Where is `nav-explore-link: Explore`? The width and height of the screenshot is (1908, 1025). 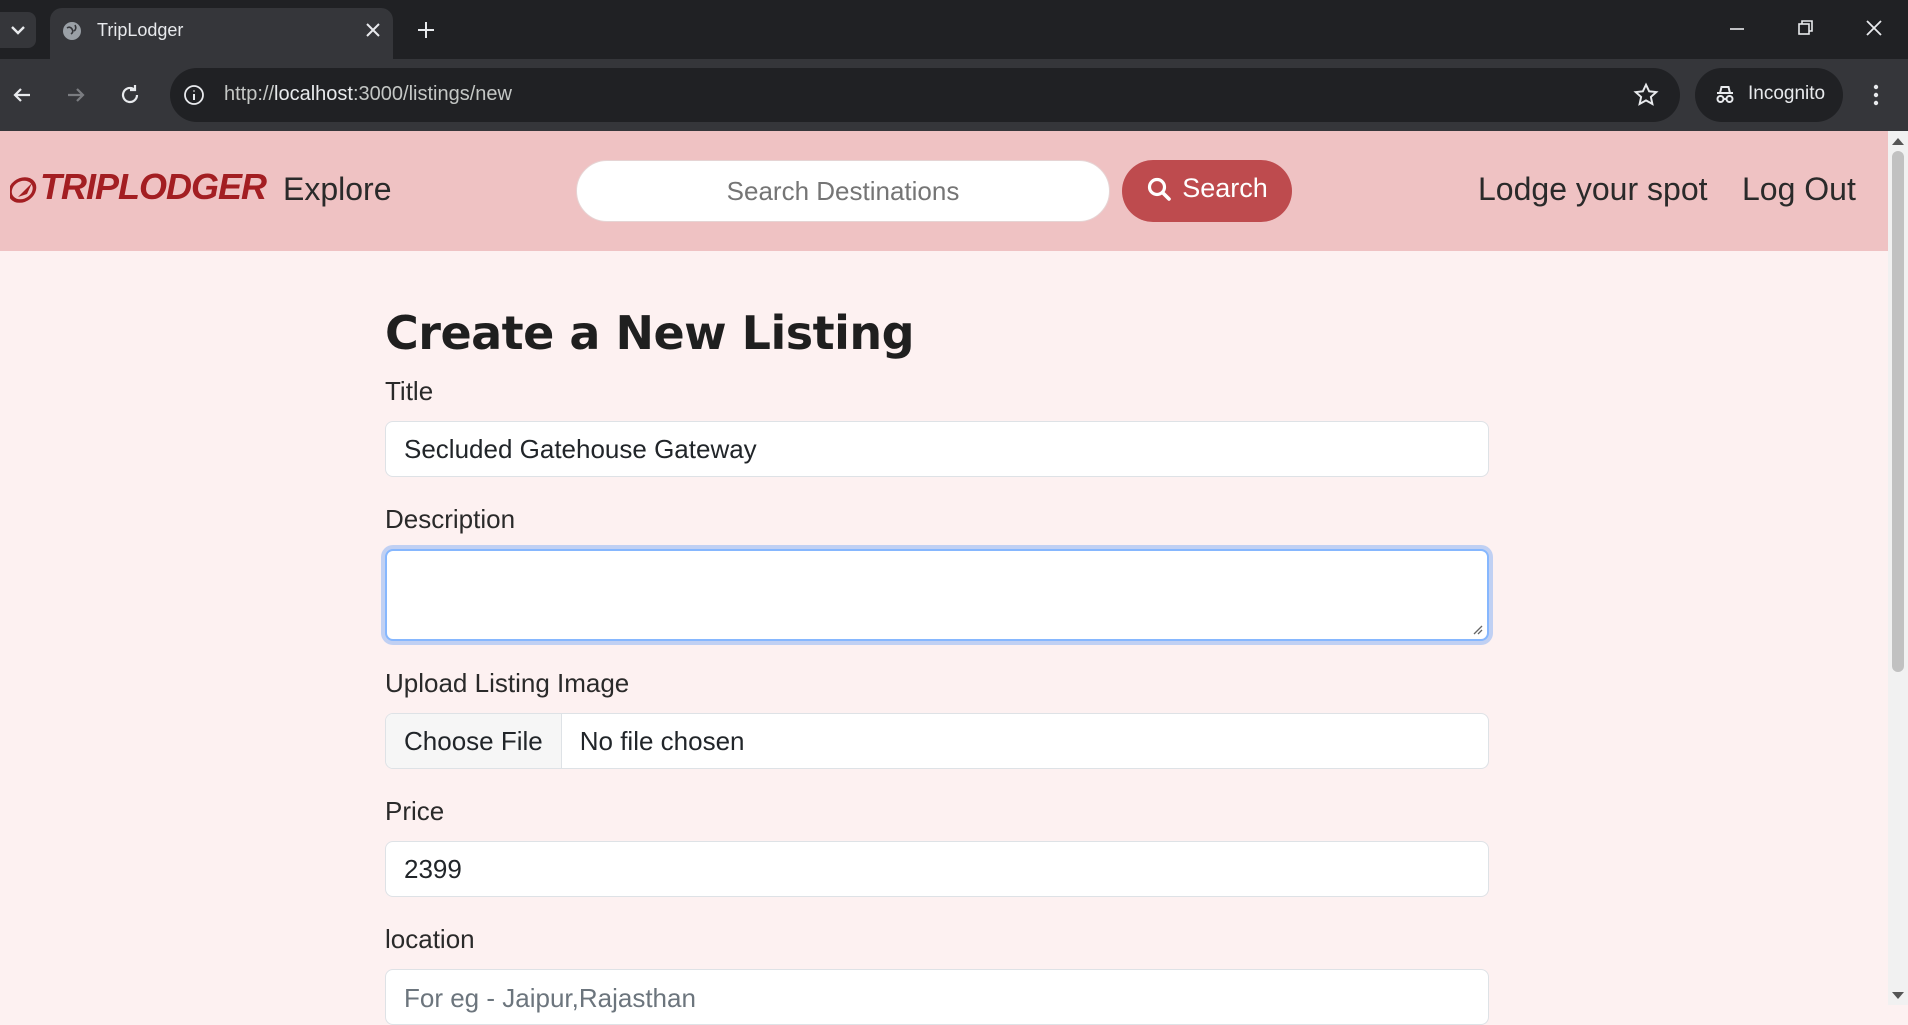 nav-explore-link: Explore is located at coordinates (337, 189).